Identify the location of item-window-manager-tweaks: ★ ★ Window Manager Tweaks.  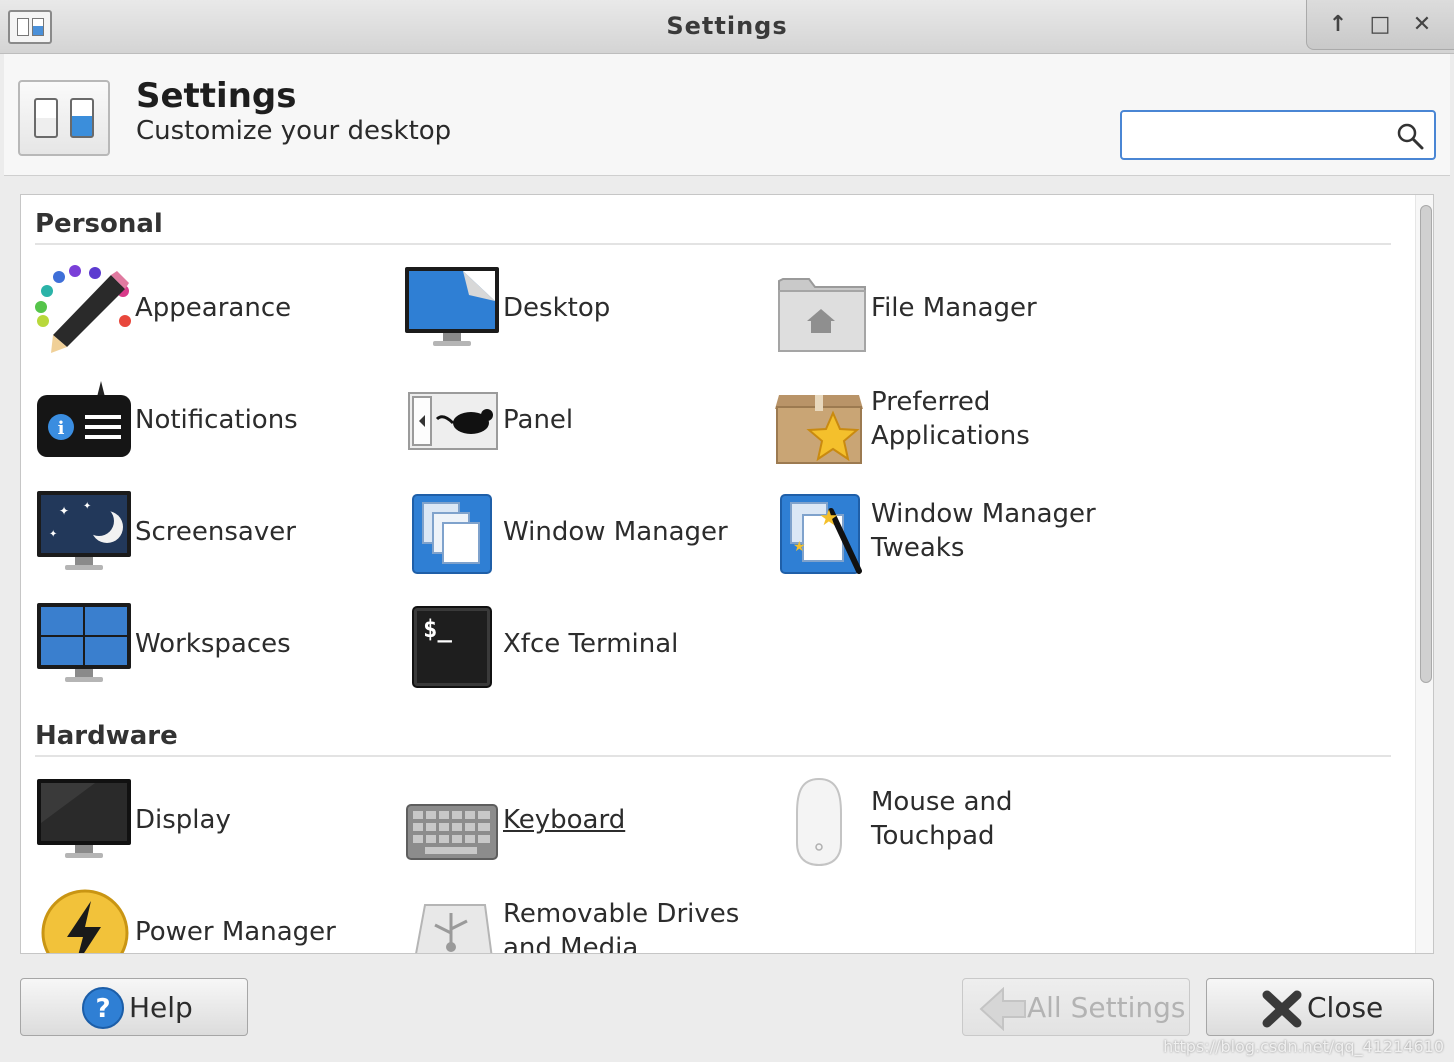
(971, 533).